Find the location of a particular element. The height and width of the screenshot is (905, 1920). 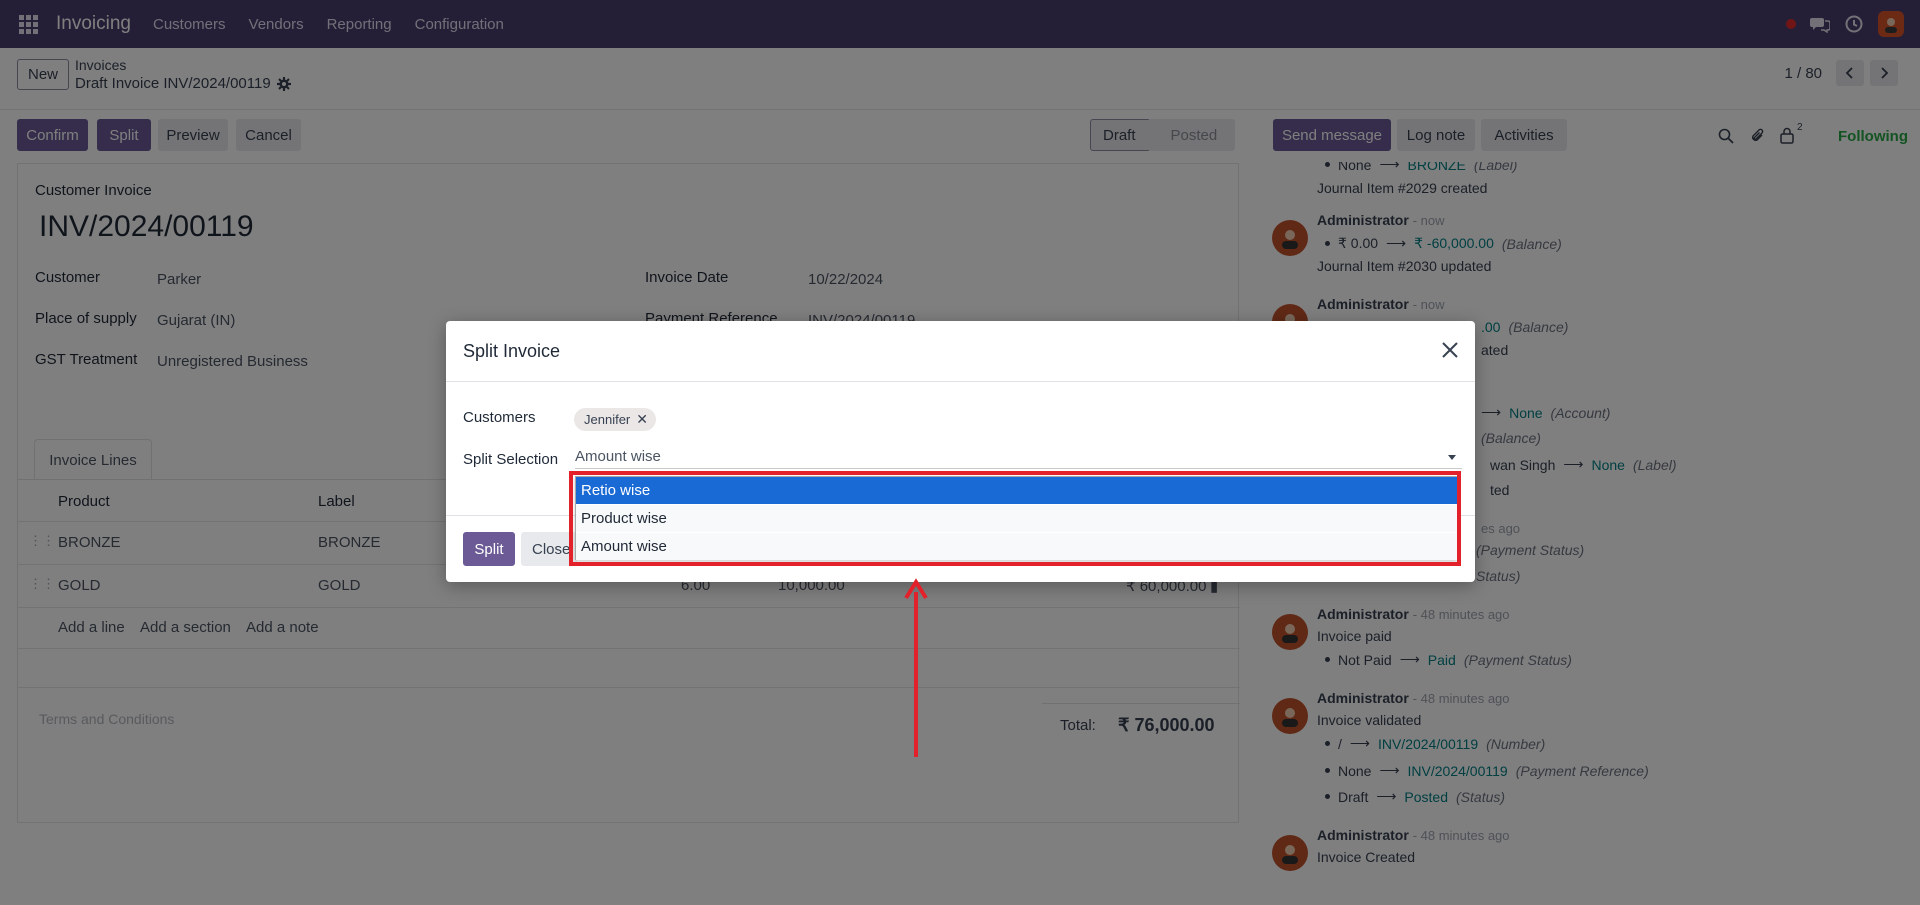

annotation-arrow-shaft is located at coordinates (916, 674).